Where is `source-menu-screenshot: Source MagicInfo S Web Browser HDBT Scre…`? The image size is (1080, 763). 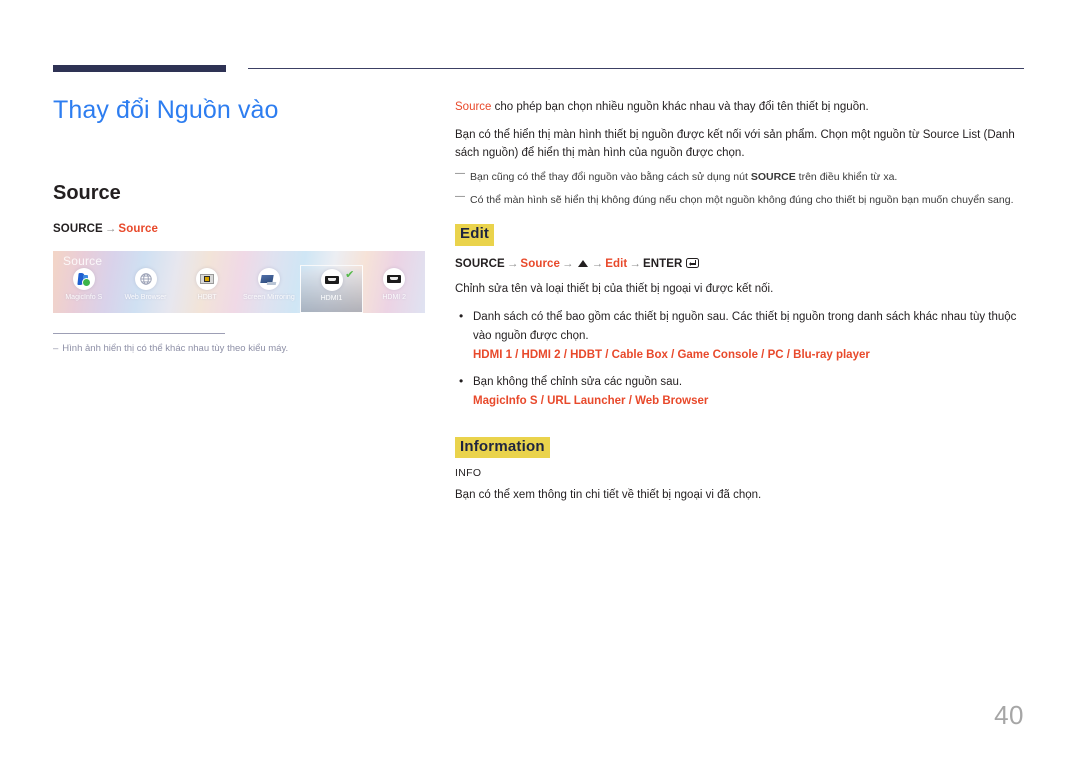 source-menu-screenshot: Source MagicInfo S Web Browser HDBT Scre… is located at coordinates (239, 282).